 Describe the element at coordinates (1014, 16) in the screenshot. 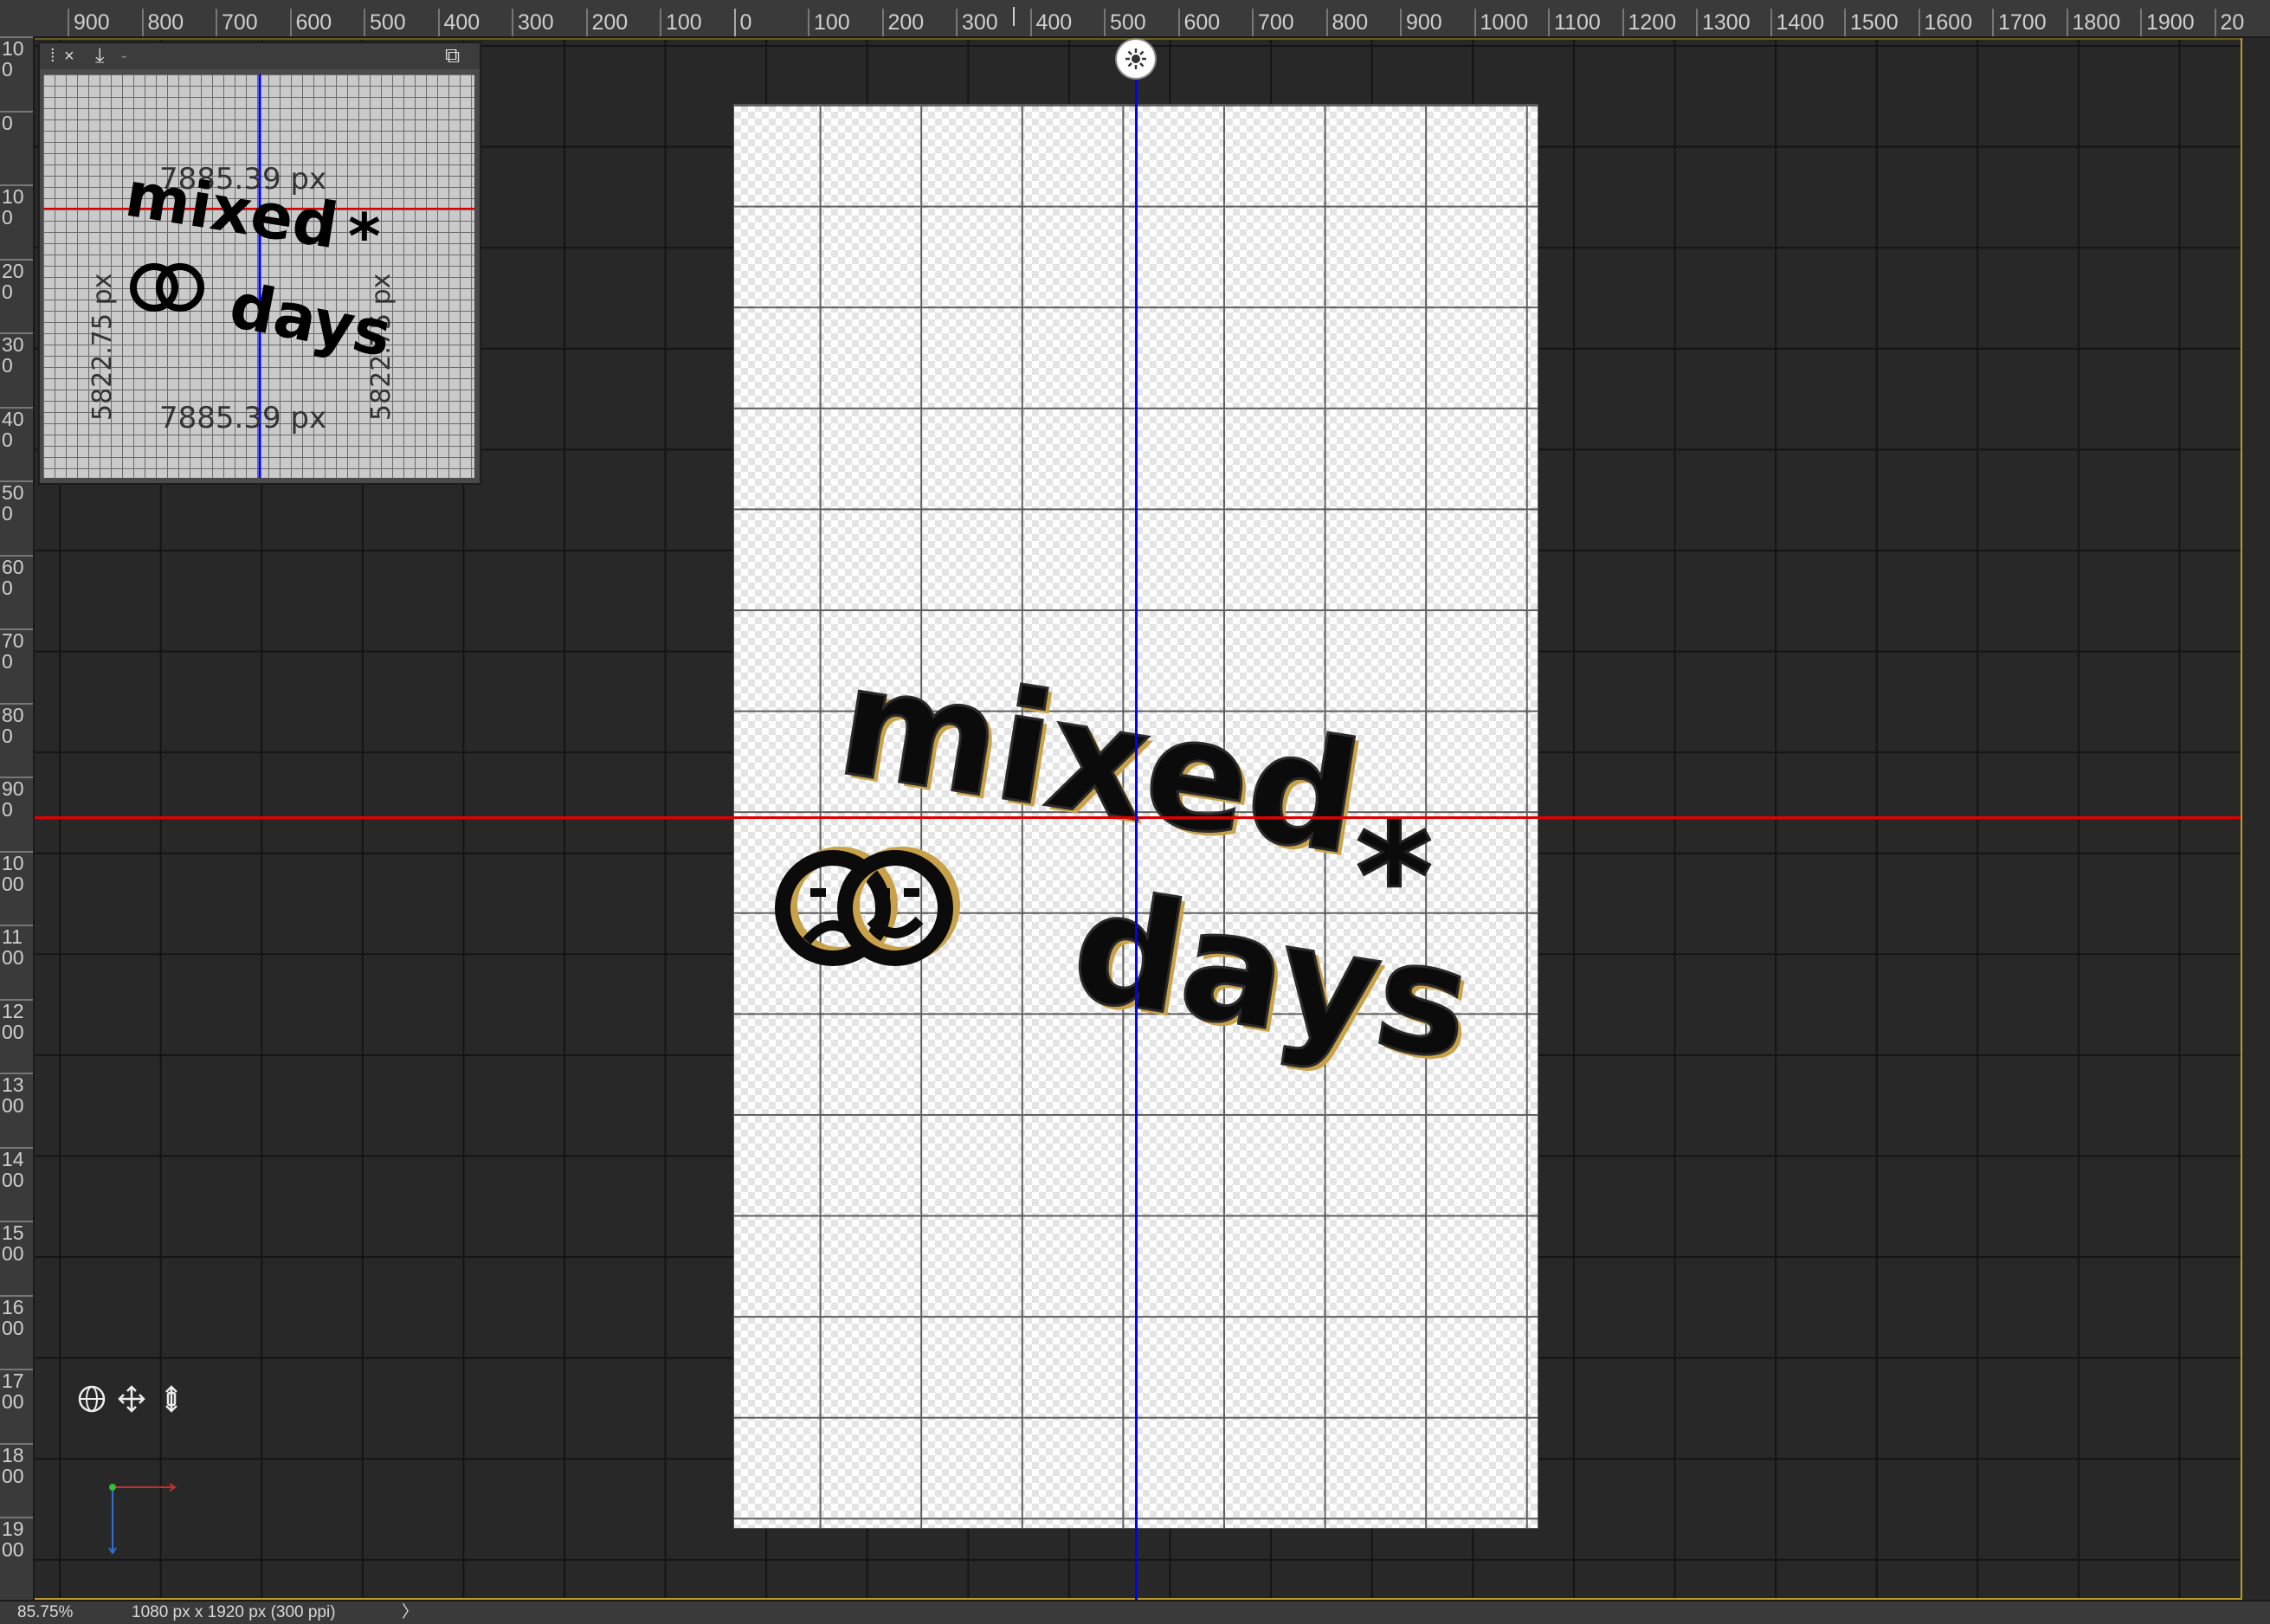

I see `ruler-position-marker` at that location.